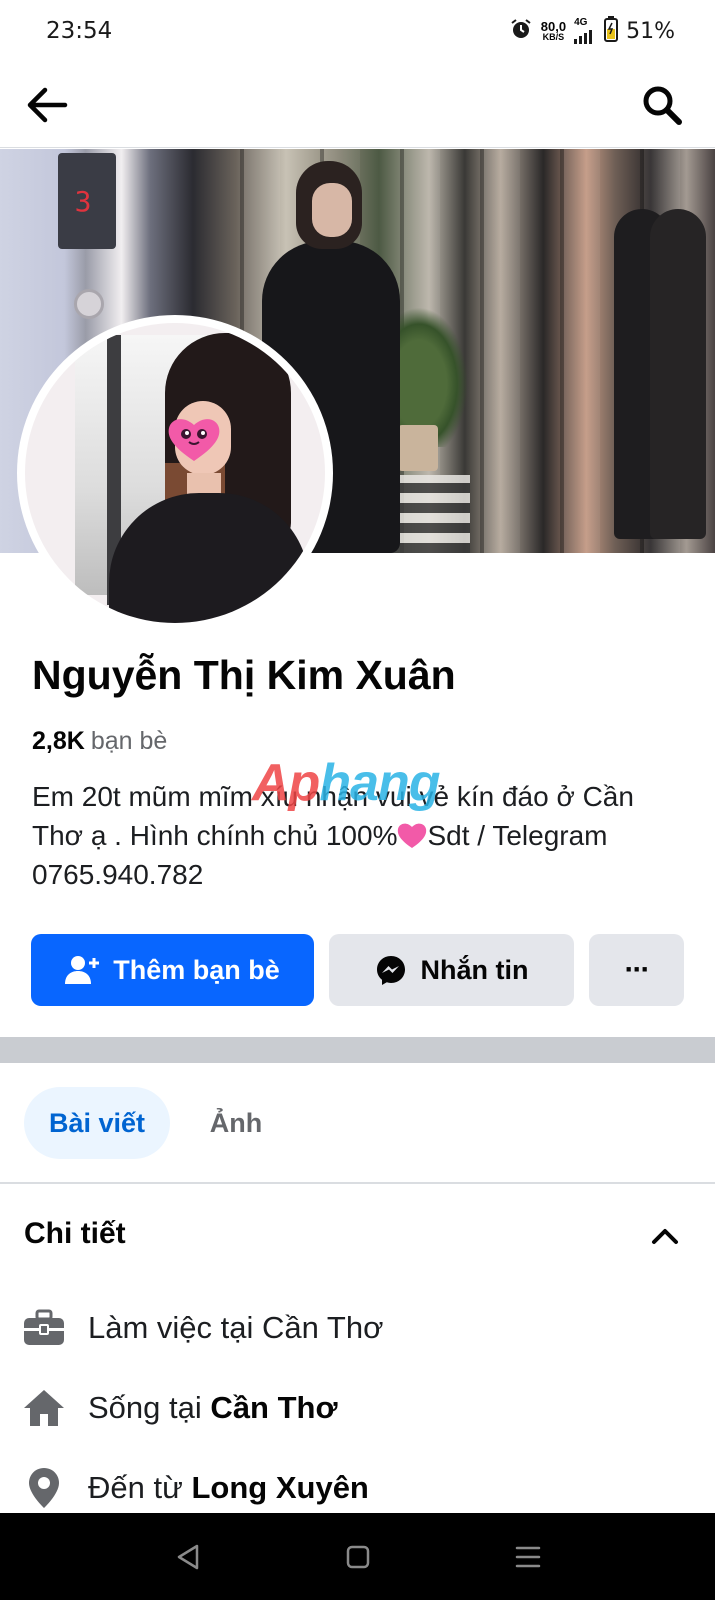 Image resolution: width=715 pixels, height=1600 pixels. What do you see at coordinates (97, 1123) in the screenshot?
I see `tab-posts: Bài viết` at bounding box center [97, 1123].